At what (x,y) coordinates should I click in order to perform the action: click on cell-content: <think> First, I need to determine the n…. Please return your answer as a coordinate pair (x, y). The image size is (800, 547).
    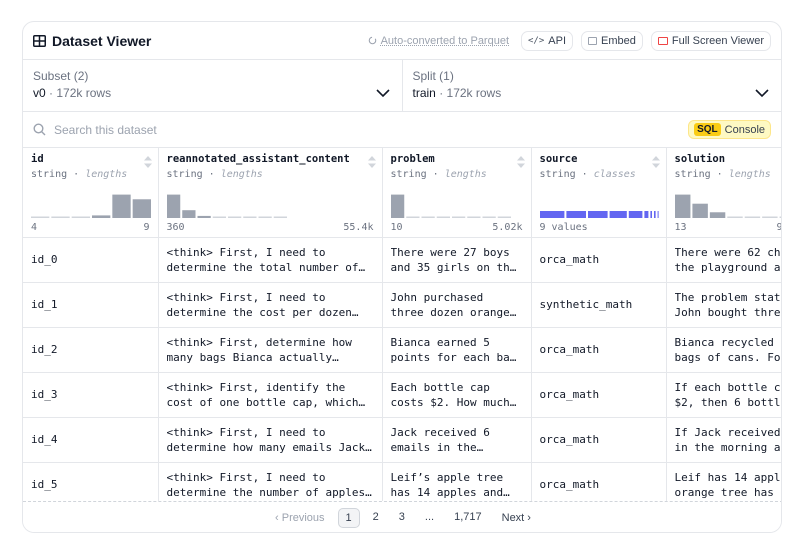
    Looking at the image, I should click on (270, 481).